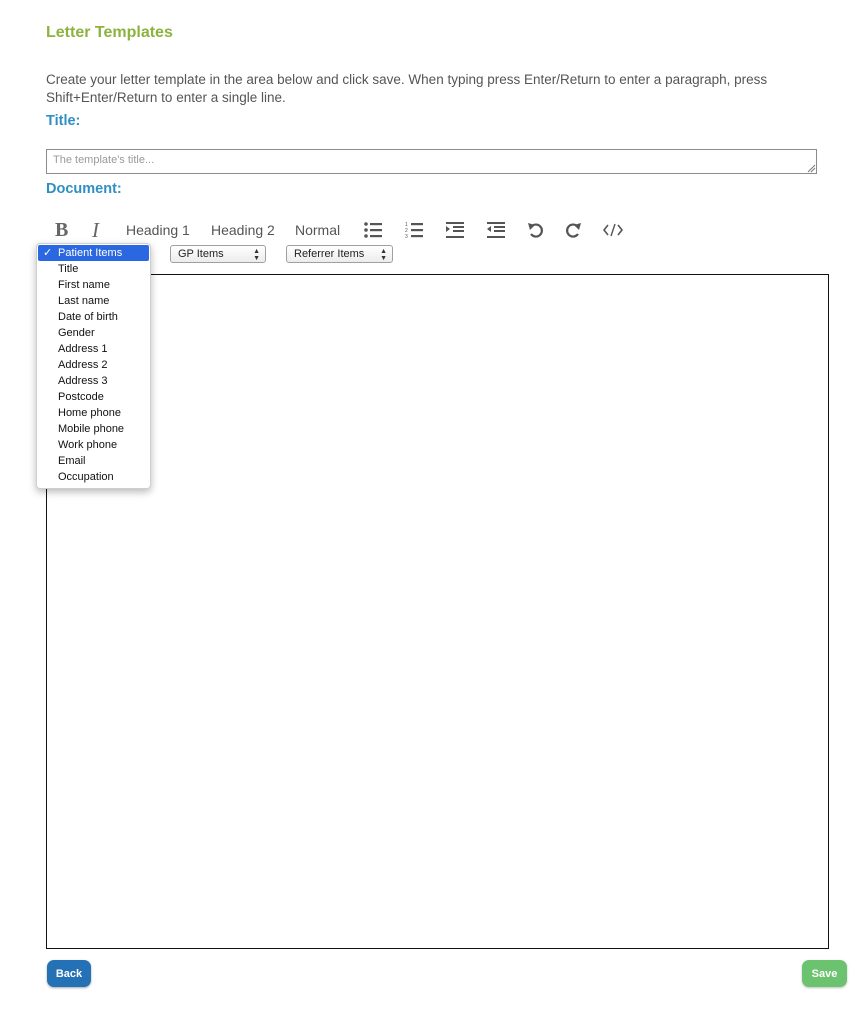  I want to click on gp-items-select-label: GP Items, so click(201, 254).